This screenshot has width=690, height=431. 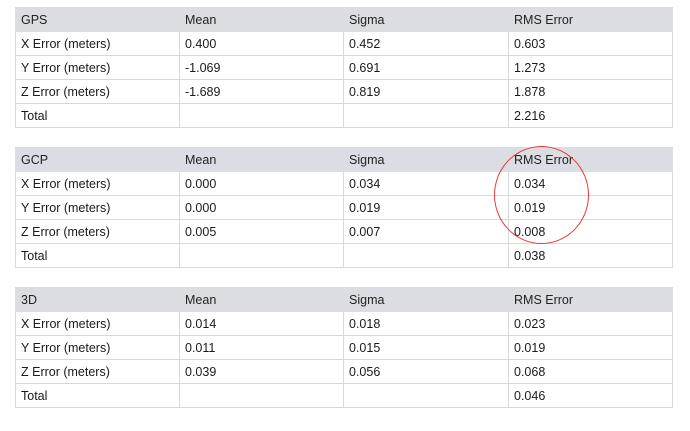 What do you see at coordinates (426, 91) in the screenshot?
I see `sigma-cell: 0.819` at bounding box center [426, 91].